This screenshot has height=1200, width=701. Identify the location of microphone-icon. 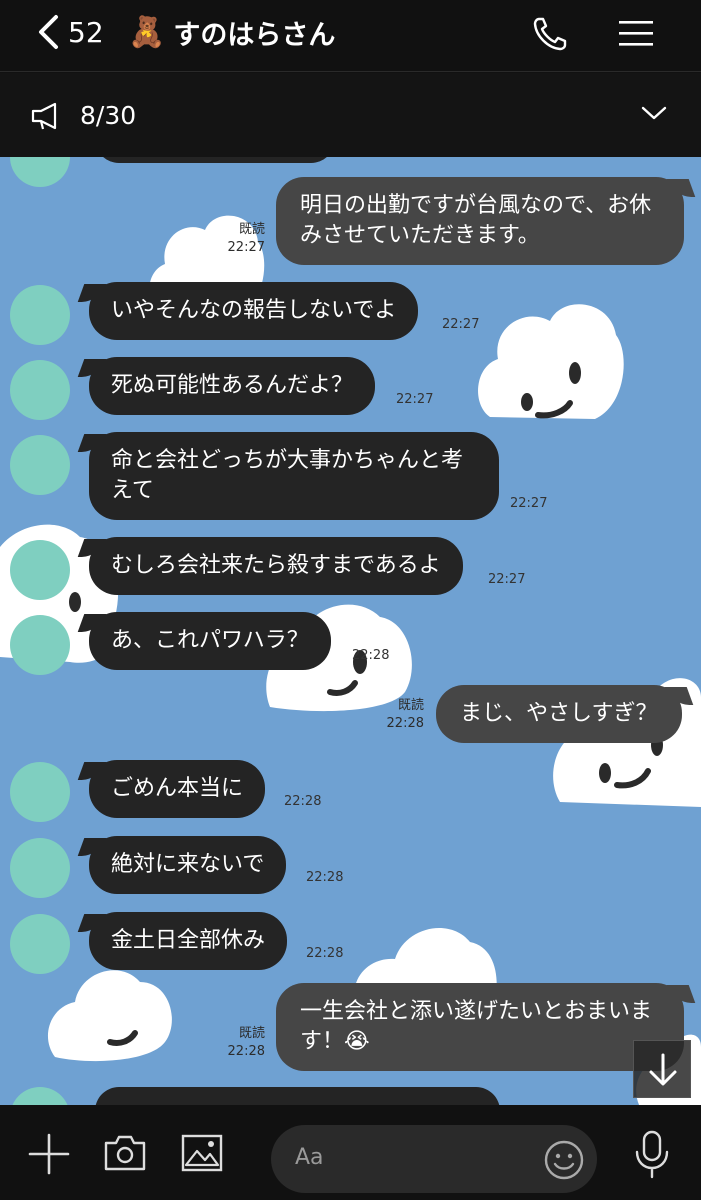
(652, 1154).